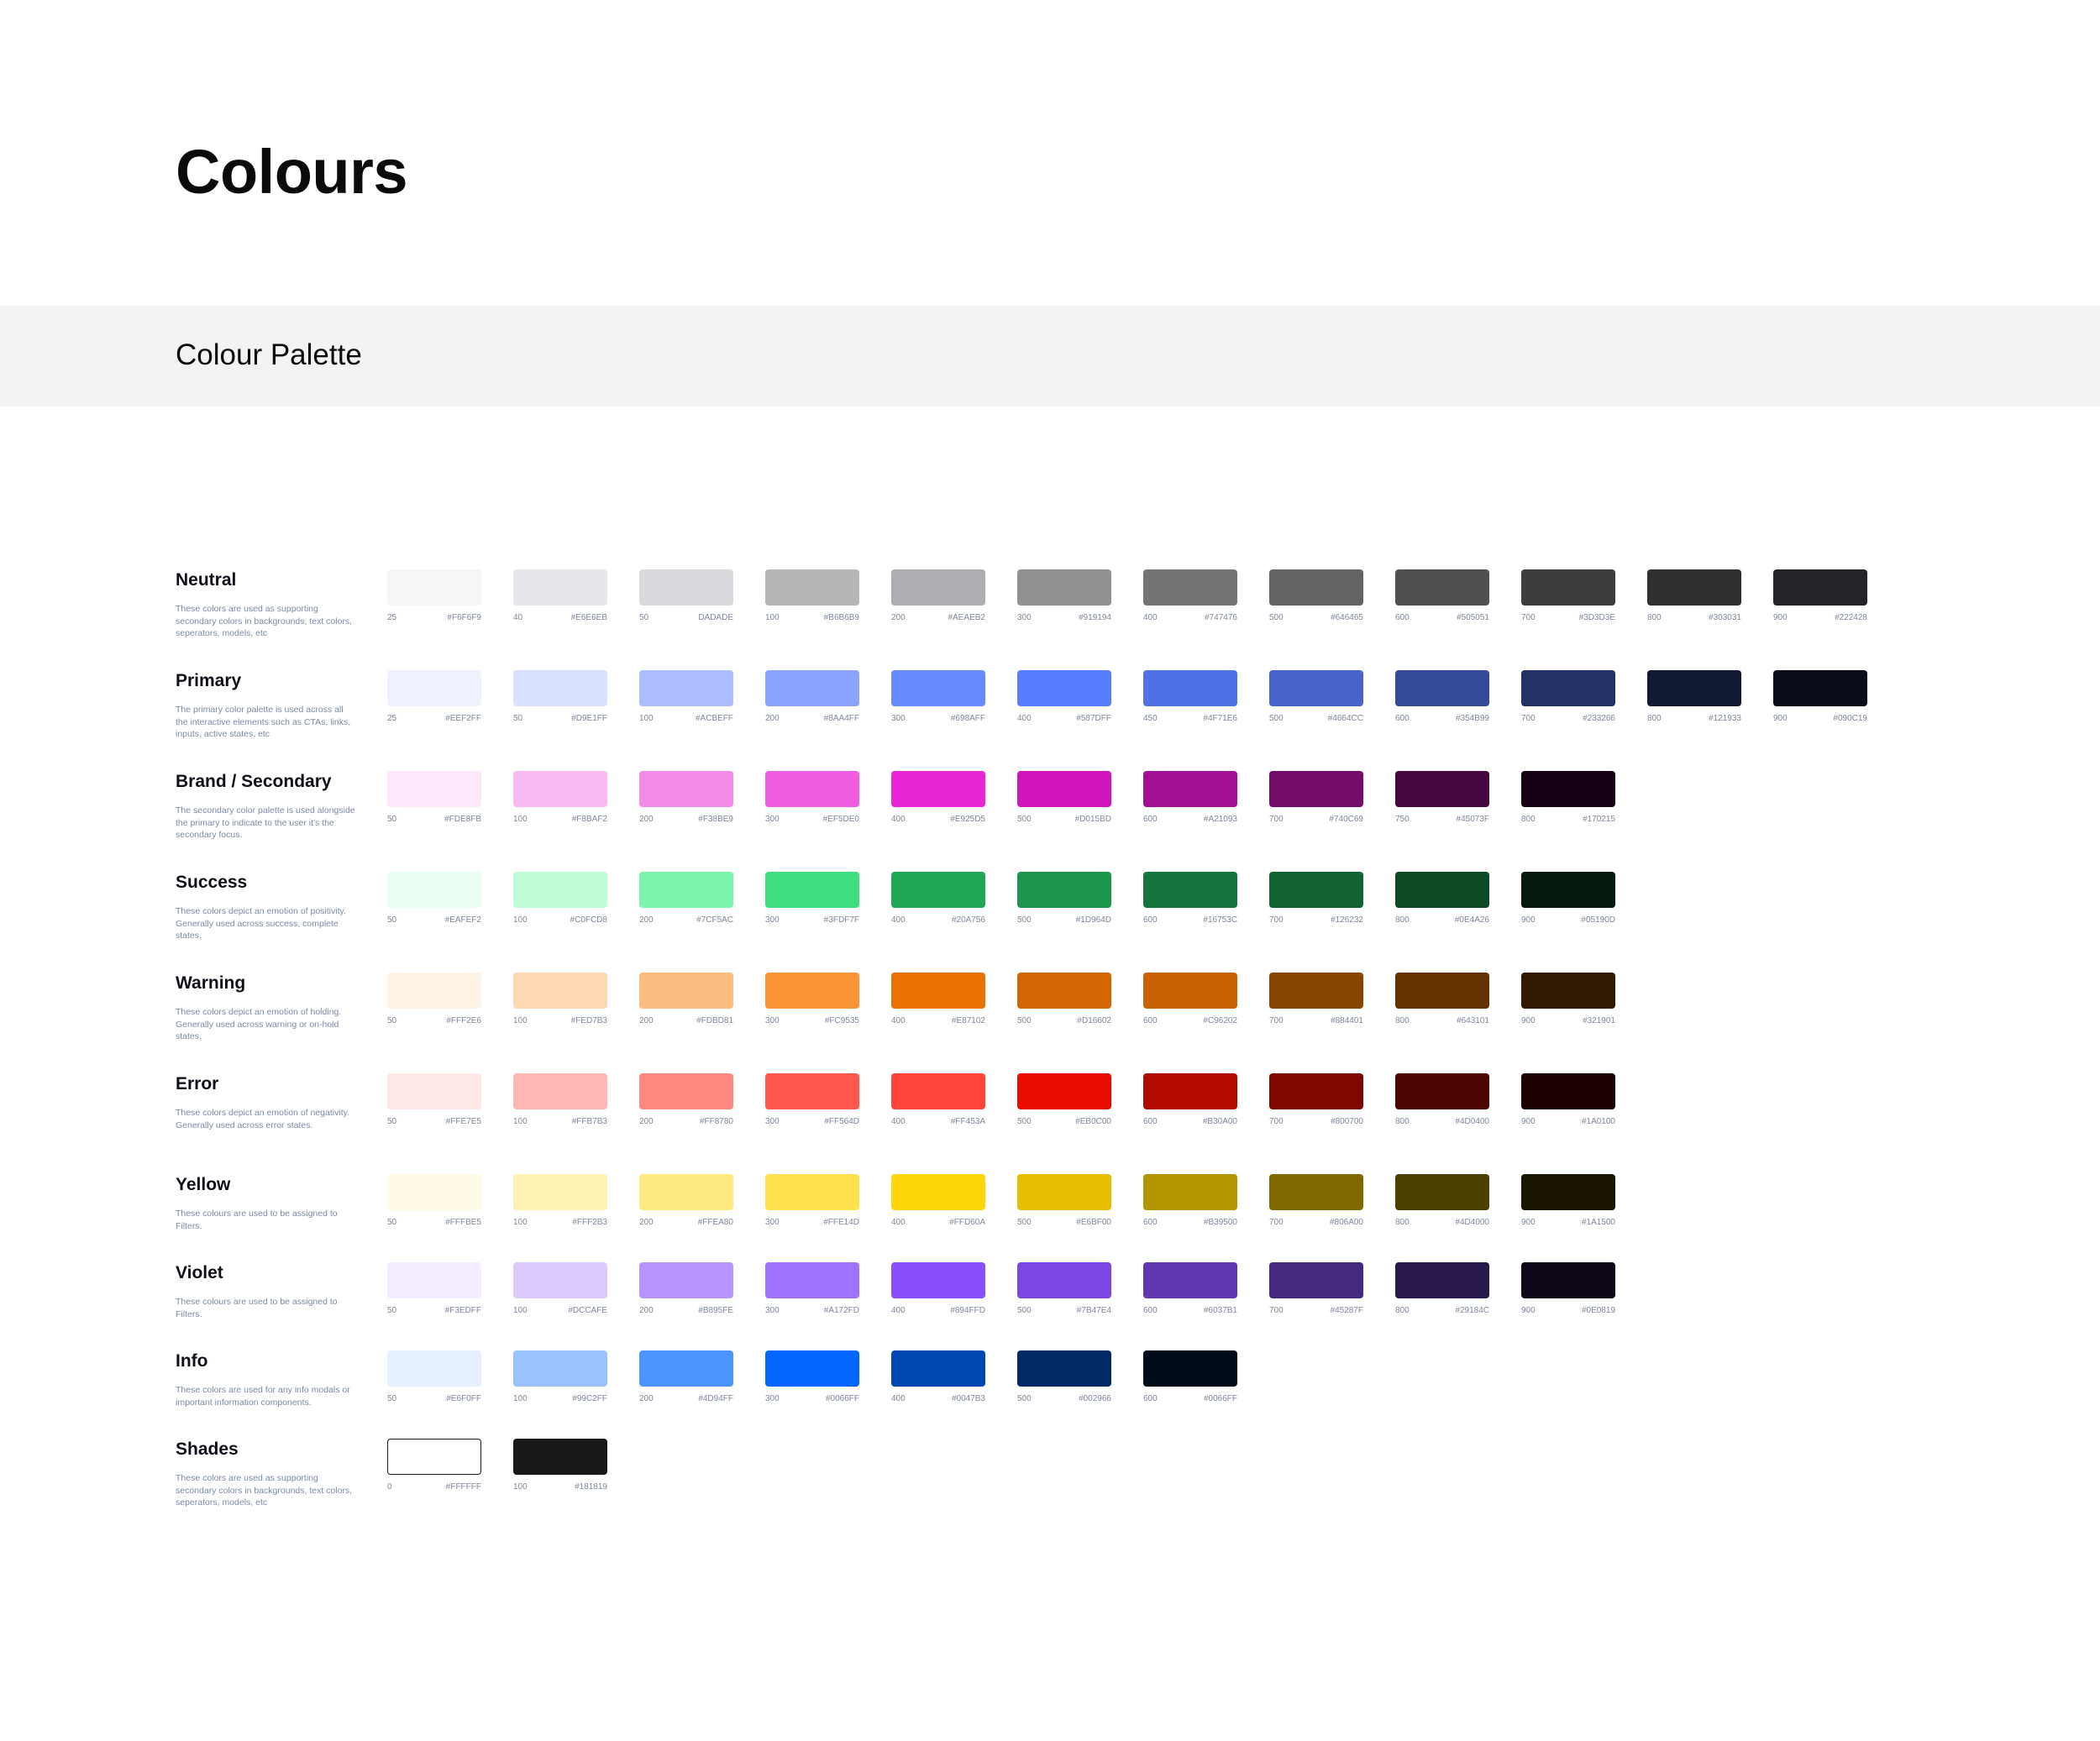  Describe the element at coordinates (1568, 1203) in the screenshot. I see `swatch-yellow-900: 900 #1A1500` at that location.